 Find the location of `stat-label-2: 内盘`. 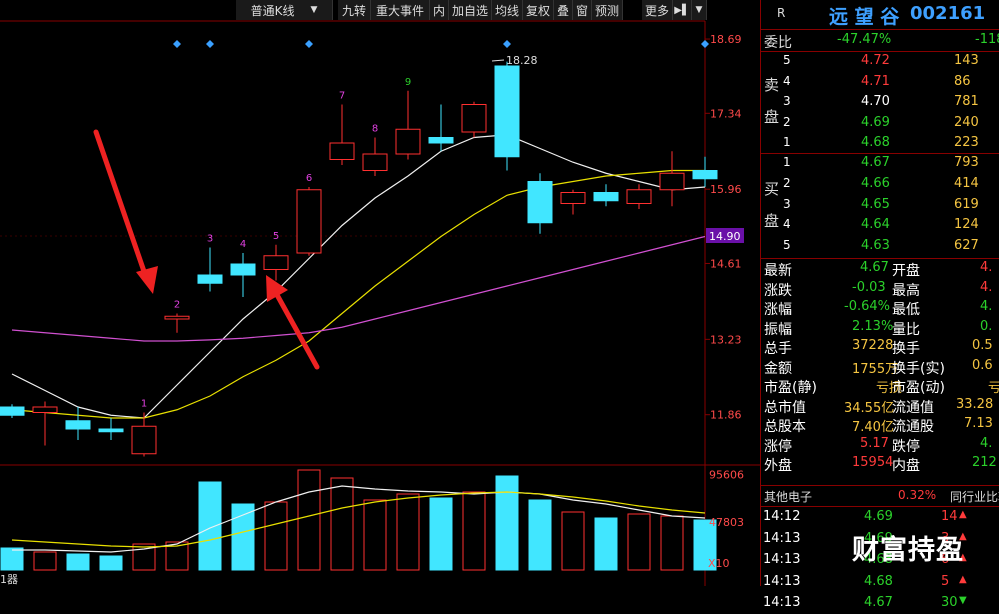

stat-label-2: 内盘 is located at coordinates (906, 466).